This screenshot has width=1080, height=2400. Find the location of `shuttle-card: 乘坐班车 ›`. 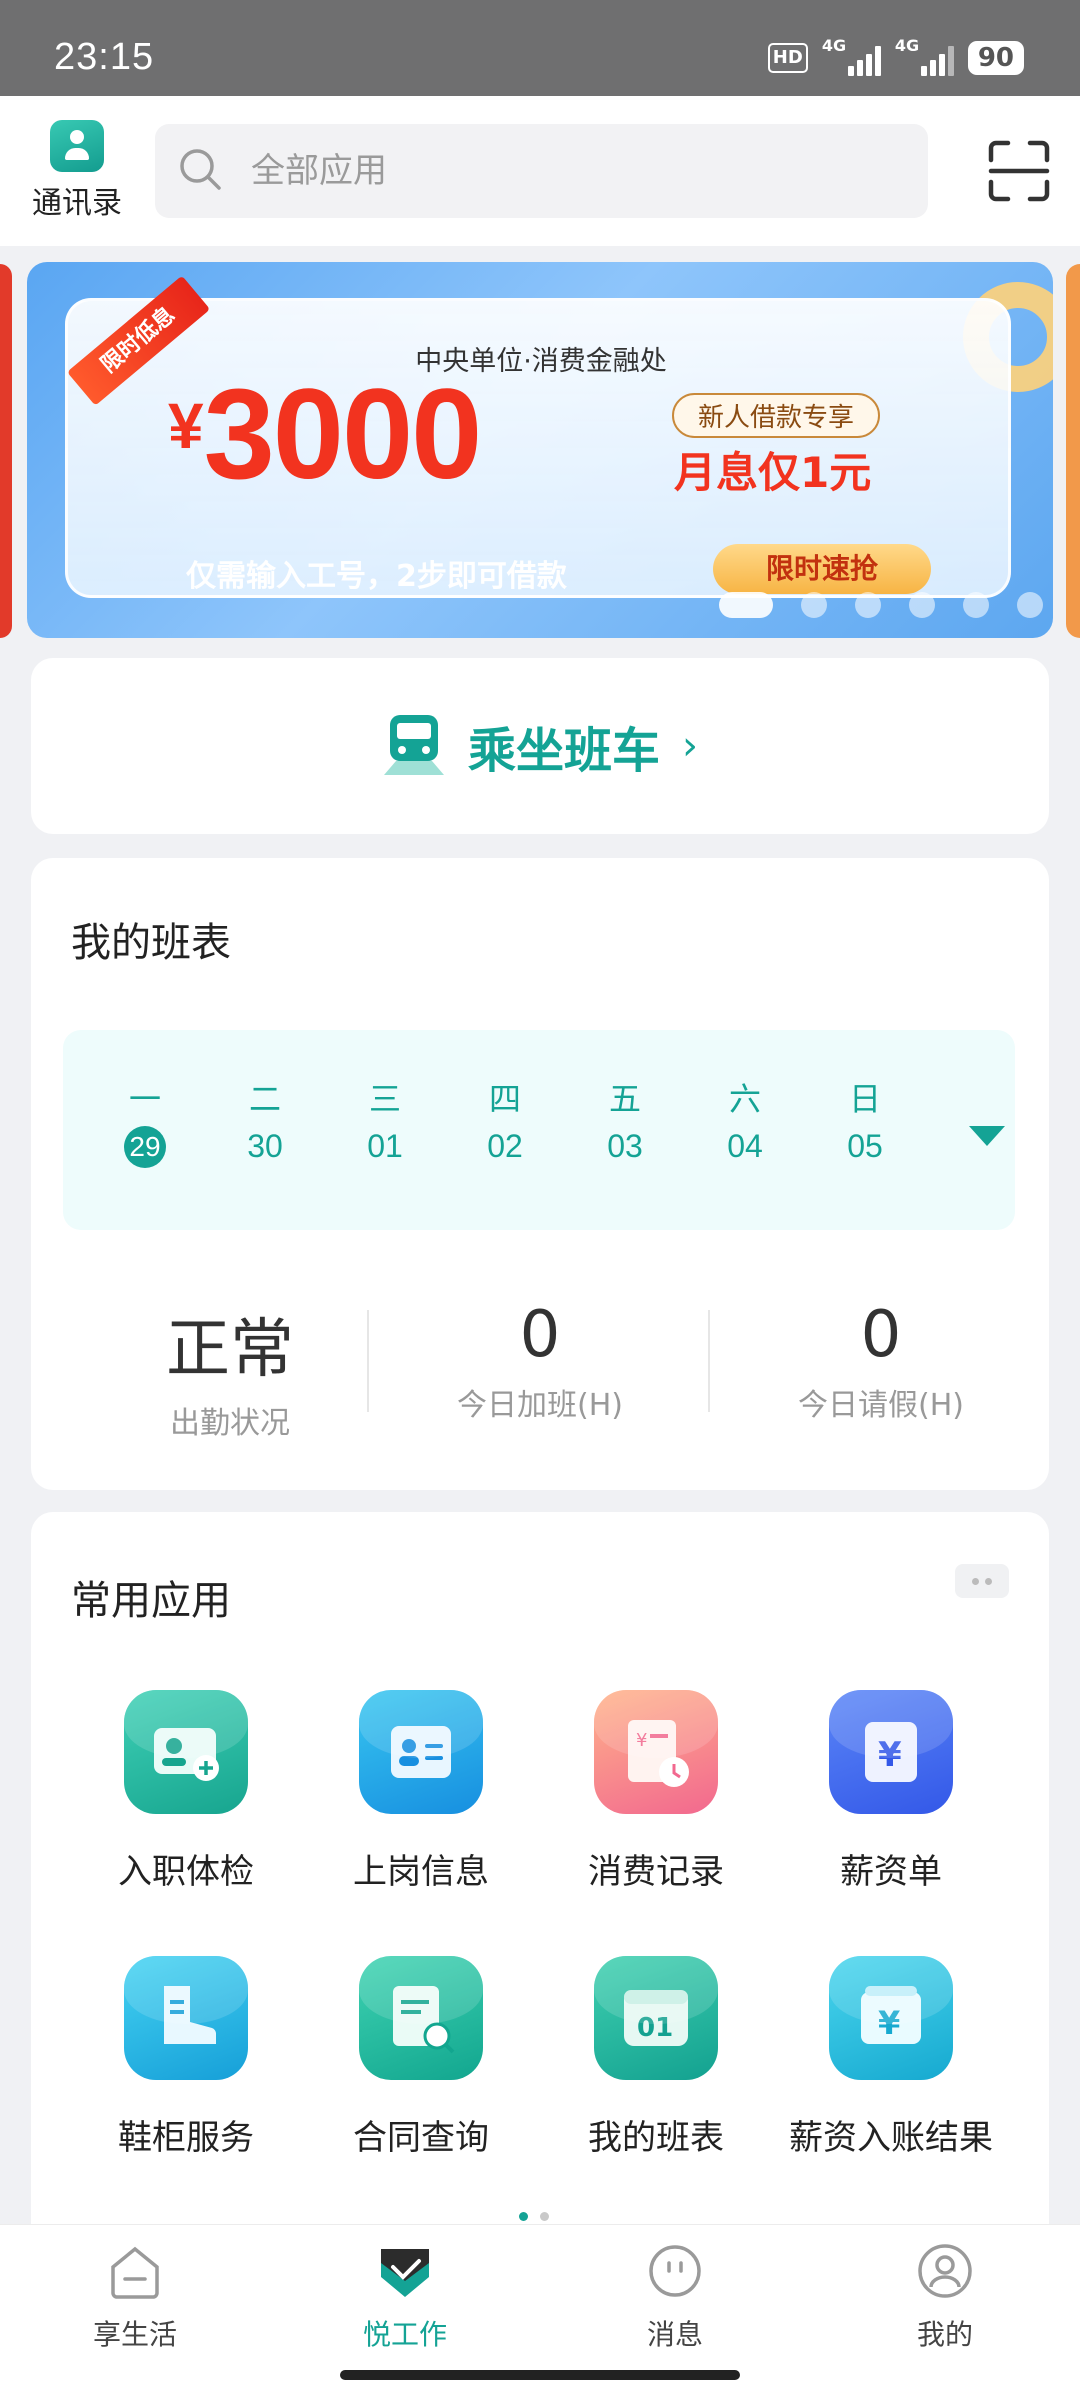

shuttle-card: 乘坐班车 › is located at coordinates (540, 746).